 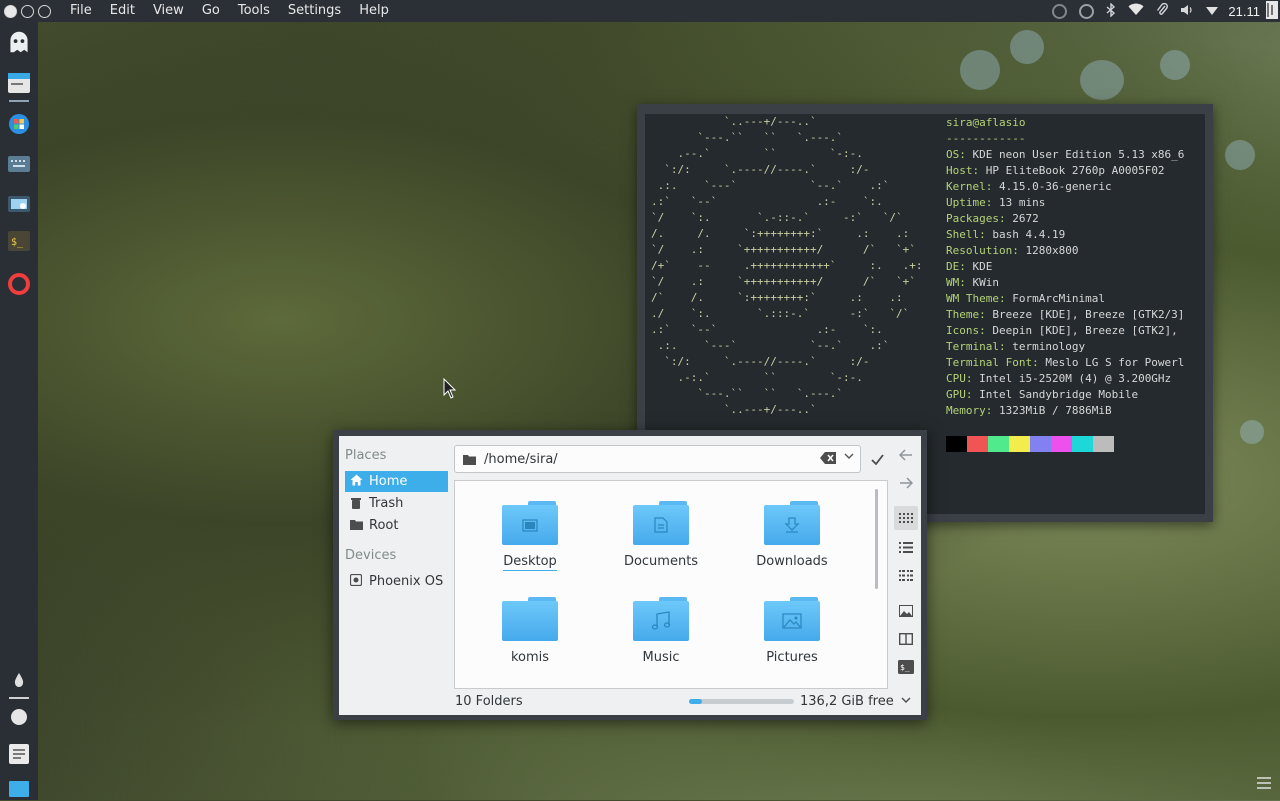 What do you see at coordinates (1136, 11) in the screenshot?
I see `wifi-icon` at bounding box center [1136, 11].